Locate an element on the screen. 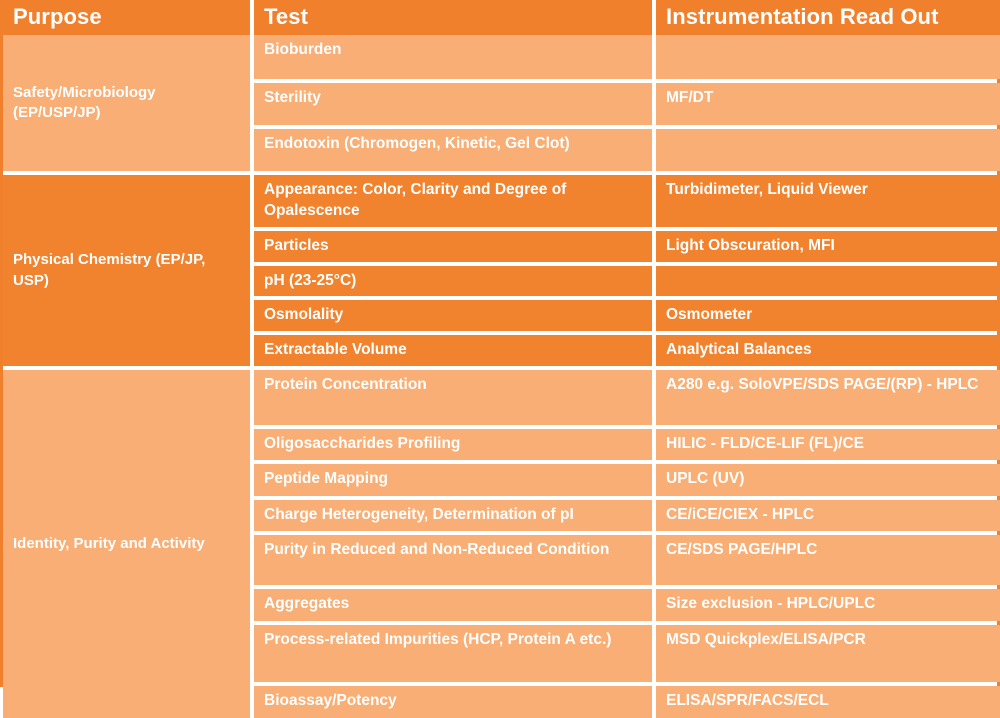 This screenshot has width=1000, height=718. test-cell: Peptide Mapping is located at coordinates (453, 480).